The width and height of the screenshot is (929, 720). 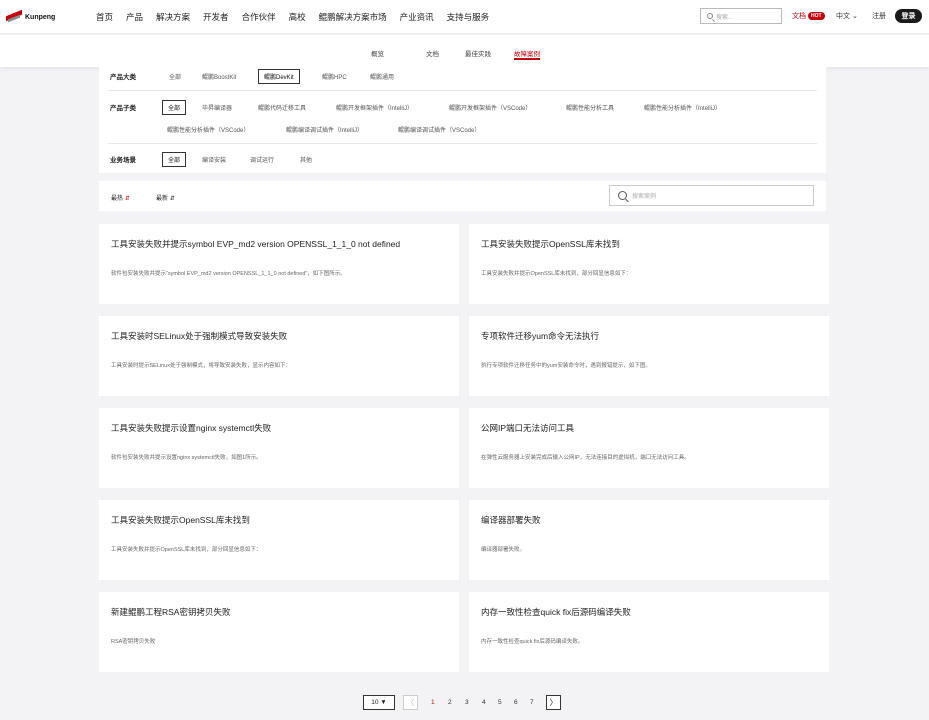 I want to click on product-category-option: 全部, so click(x=175, y=76).